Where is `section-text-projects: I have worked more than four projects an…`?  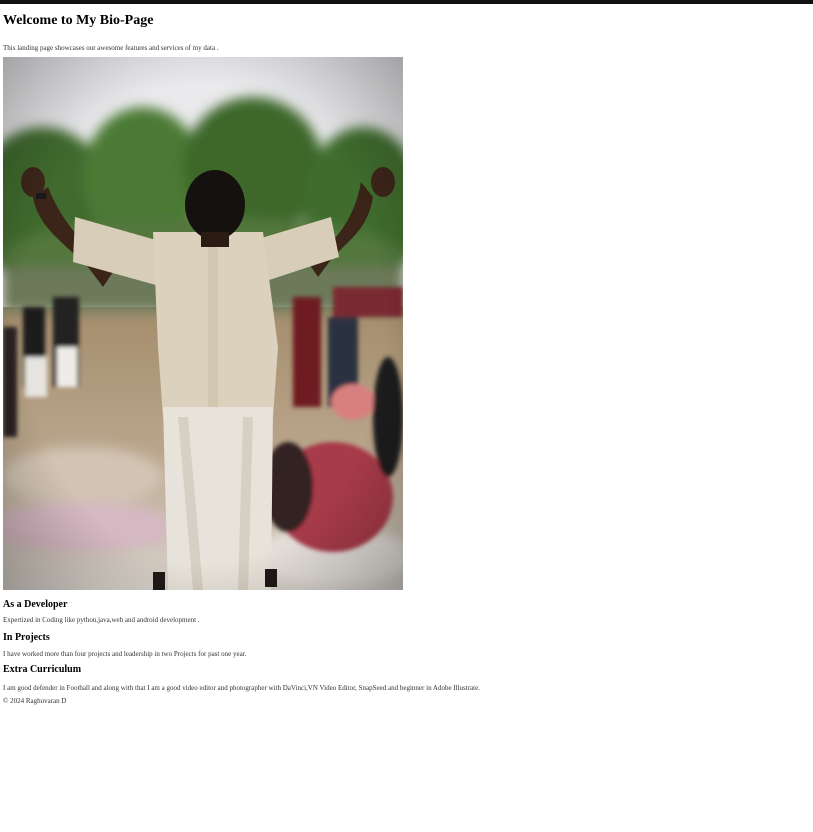 section-text-projects: I have worked more than four projects an… is located at coordinates (125, 654).